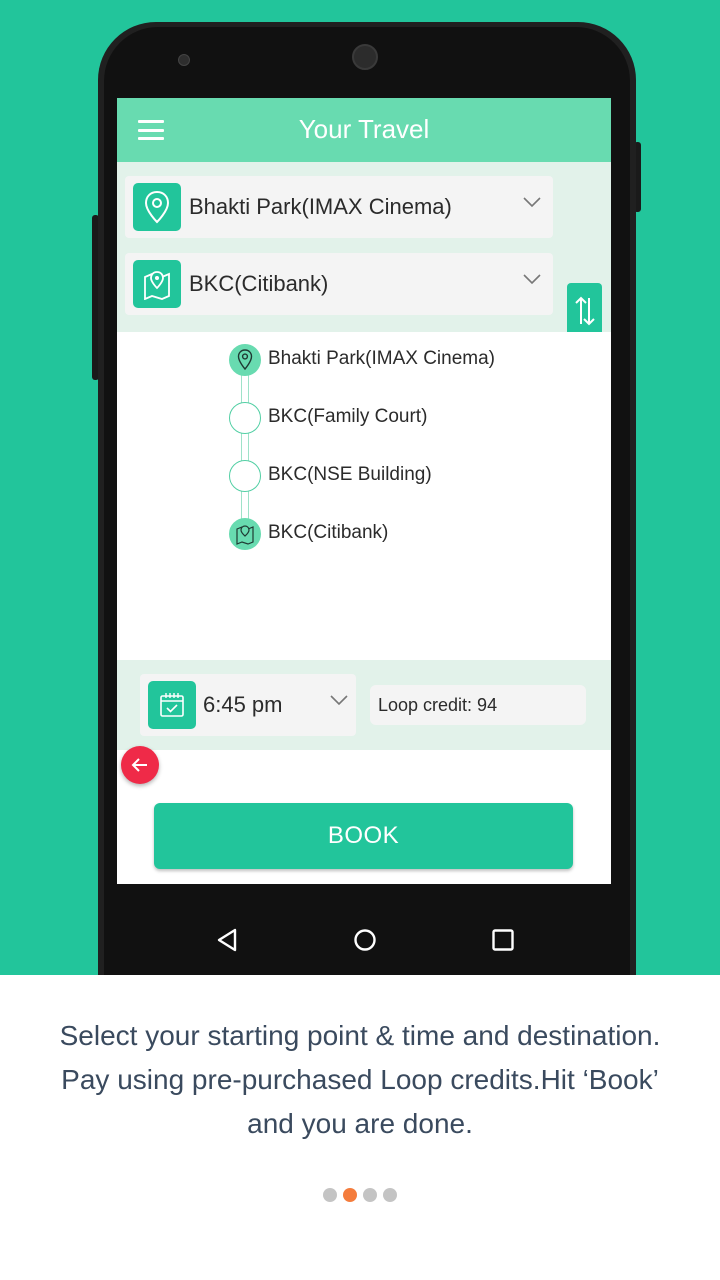 Image resolution: width=720 pixels, height=1280 pixels. I want to click on phone-speaker, so click(365, 57).